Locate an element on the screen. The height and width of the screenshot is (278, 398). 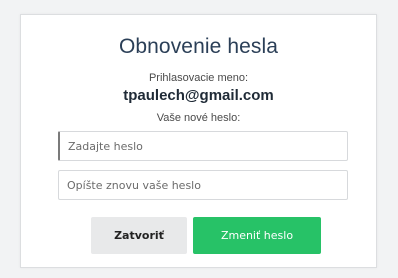
new-password-label: Vaše nové heslo: is located at coordinates (198, 118).